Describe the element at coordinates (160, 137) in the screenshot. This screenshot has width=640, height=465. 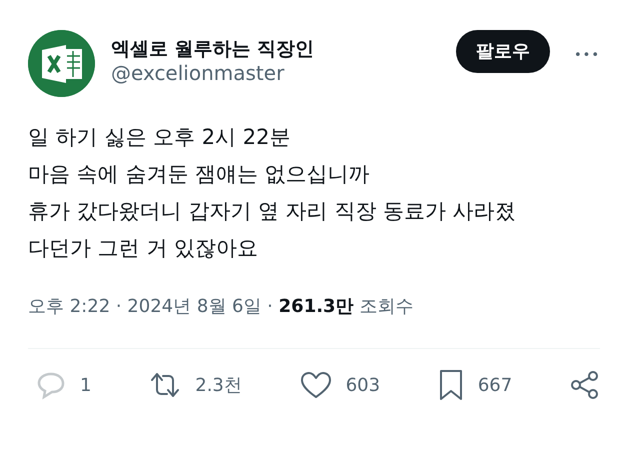
I see `tweet-text-line: 일 하기 싫은 오후 2시 22분` at that location.